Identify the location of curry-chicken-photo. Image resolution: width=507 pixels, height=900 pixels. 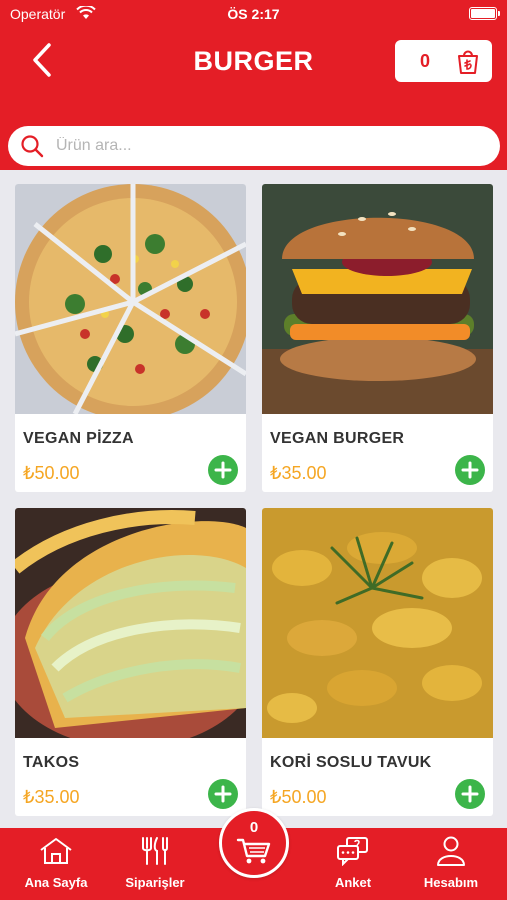
(377, 623).